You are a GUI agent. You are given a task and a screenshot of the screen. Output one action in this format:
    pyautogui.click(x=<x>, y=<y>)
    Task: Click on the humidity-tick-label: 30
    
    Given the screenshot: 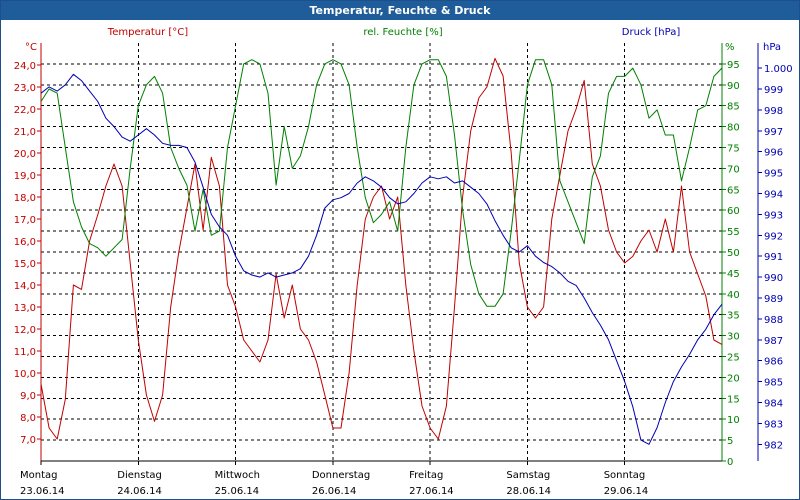 What is the action you would take?
    pyautogui.click(x=733, y=337)
    